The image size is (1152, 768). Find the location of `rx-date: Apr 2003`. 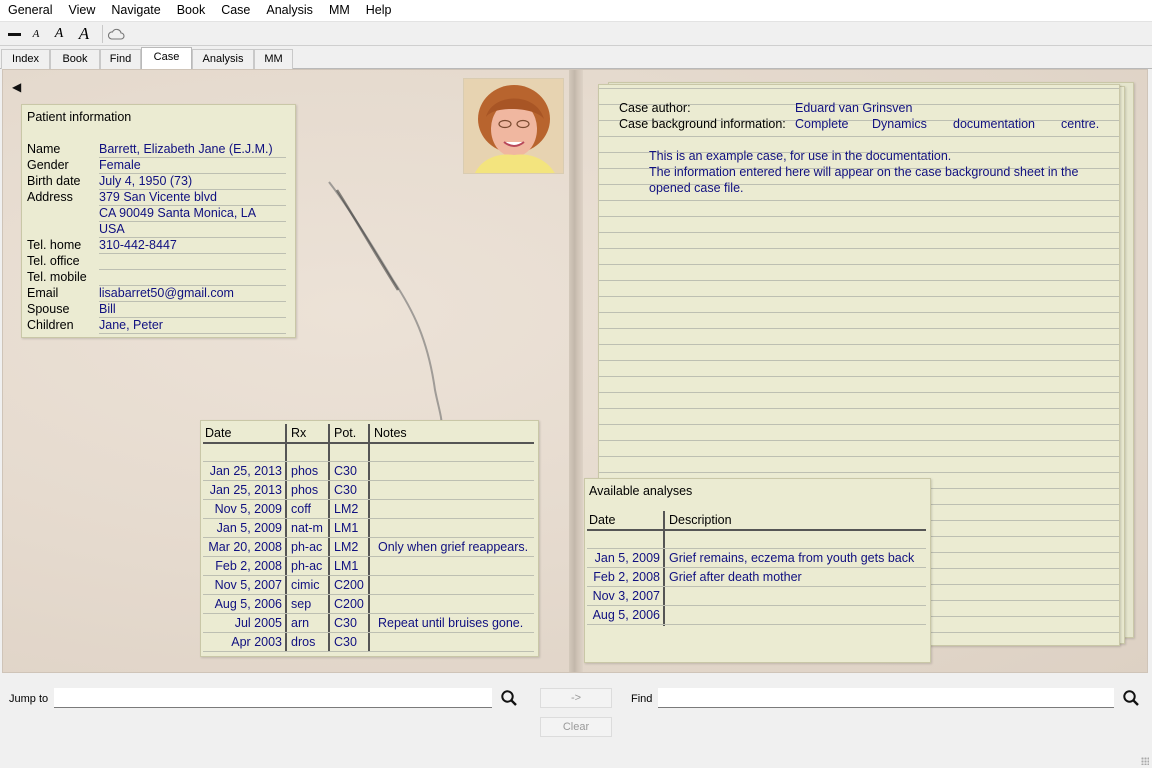

rx-date: Apr 2003 is located at coordinates (242, 642).